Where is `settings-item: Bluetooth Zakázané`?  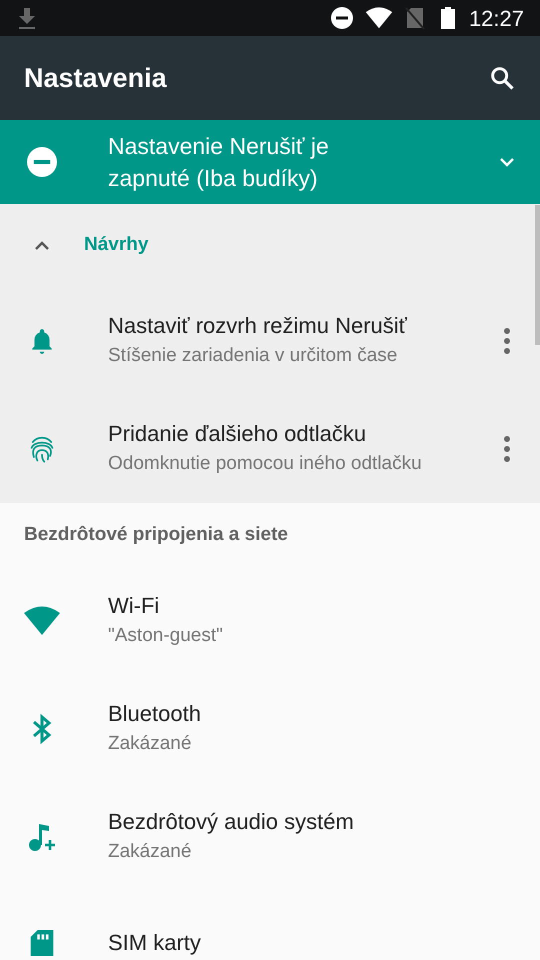 settings-item: Bluetooth Zakázané is located at coordinates (324, 729).